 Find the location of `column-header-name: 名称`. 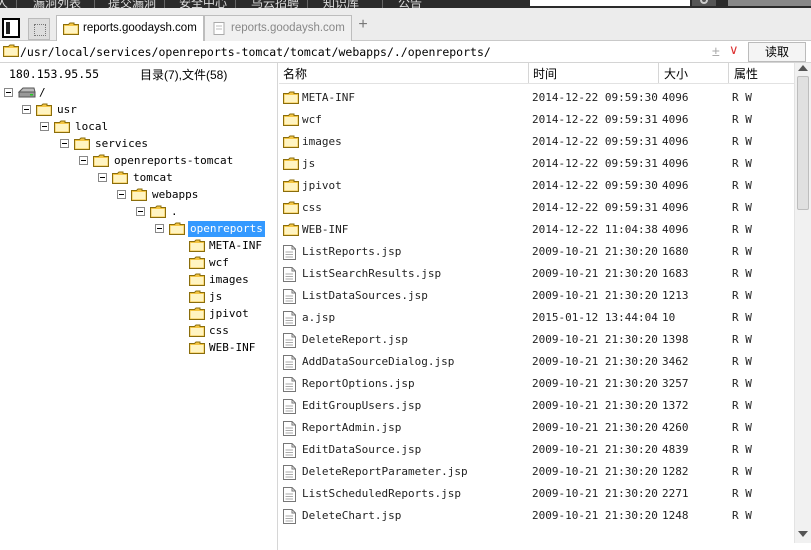

column-header-name: 名称 is located at coordinates (295, 74).